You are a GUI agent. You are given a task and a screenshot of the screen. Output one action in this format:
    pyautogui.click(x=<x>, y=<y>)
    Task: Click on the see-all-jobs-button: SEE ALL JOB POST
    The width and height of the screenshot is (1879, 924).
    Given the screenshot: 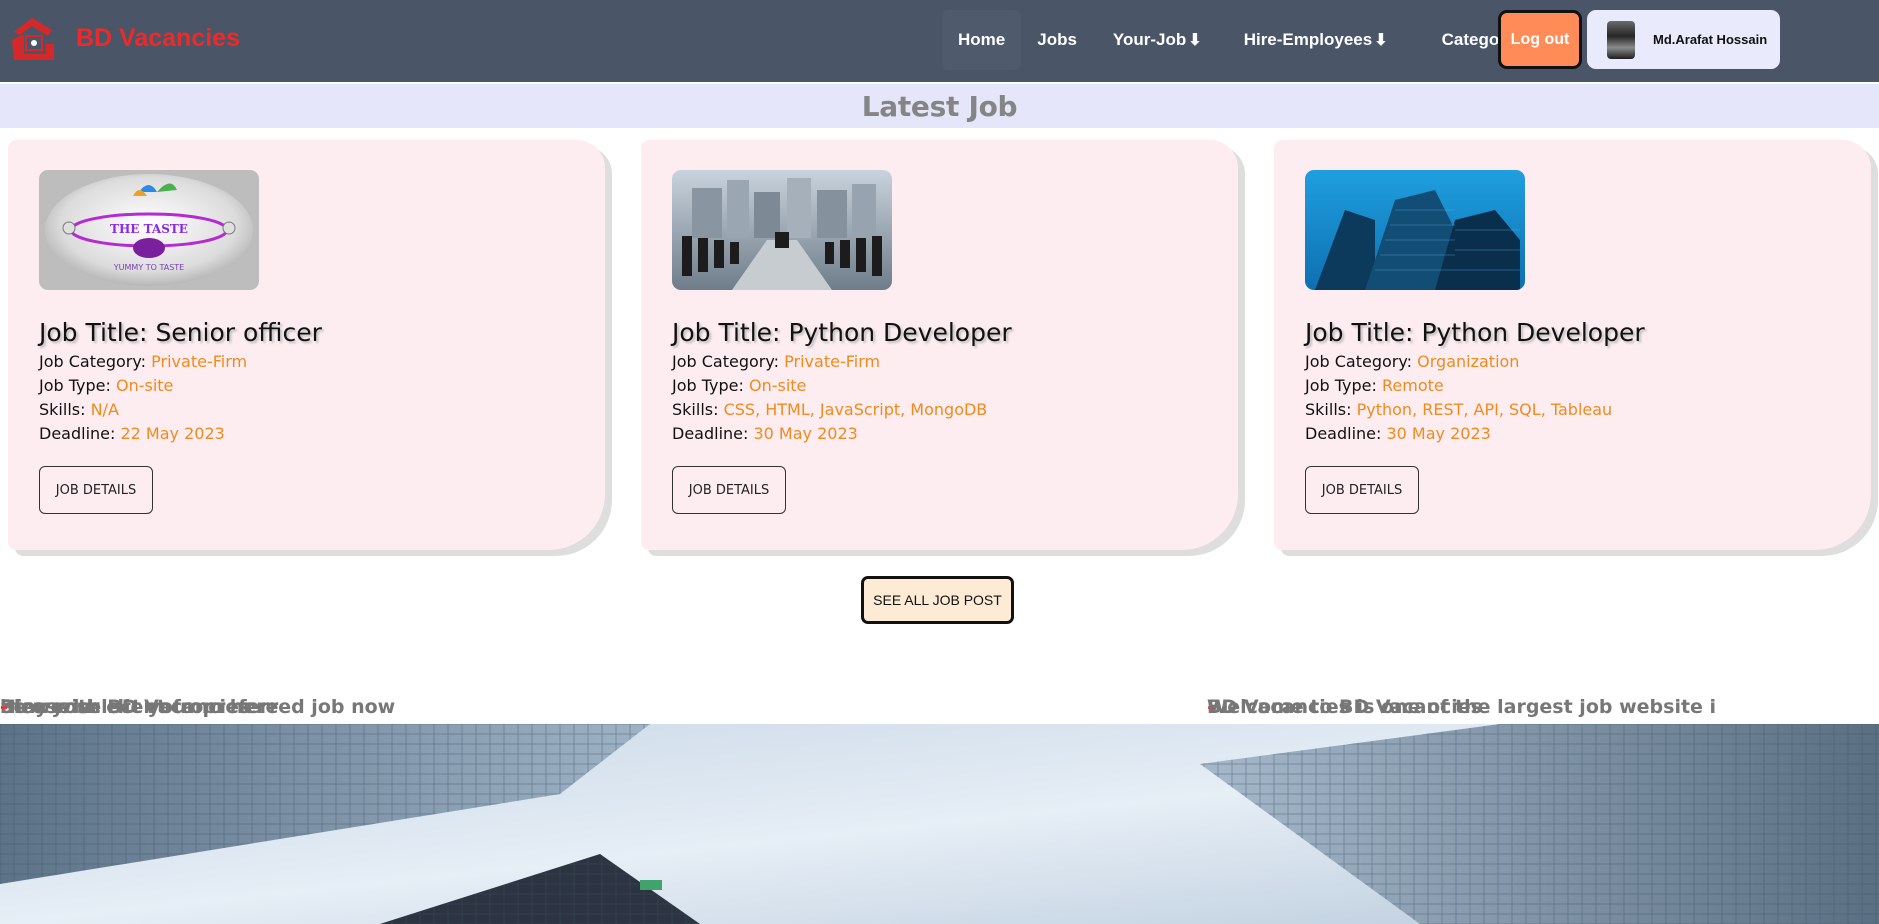 What is the action you would take?
    pyautogui.click(x=937, y=600)
    